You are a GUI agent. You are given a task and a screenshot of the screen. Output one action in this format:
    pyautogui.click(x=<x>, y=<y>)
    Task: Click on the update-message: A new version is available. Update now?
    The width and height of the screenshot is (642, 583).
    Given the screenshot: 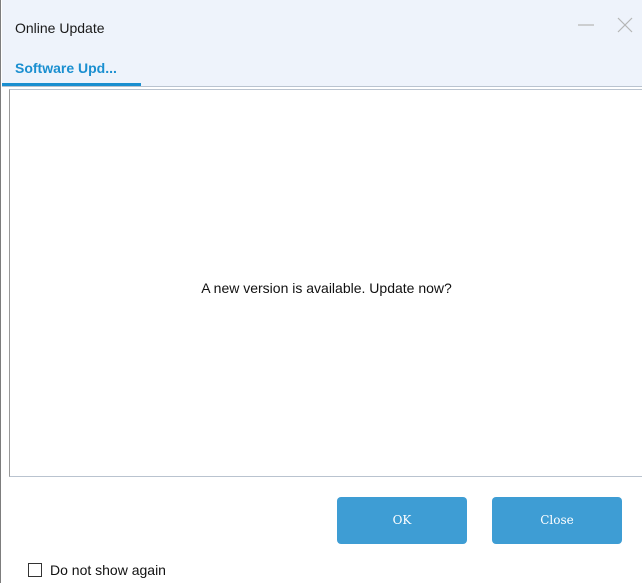 What is the action you would take?
    pyautogui.click(x=326, y=288)
    